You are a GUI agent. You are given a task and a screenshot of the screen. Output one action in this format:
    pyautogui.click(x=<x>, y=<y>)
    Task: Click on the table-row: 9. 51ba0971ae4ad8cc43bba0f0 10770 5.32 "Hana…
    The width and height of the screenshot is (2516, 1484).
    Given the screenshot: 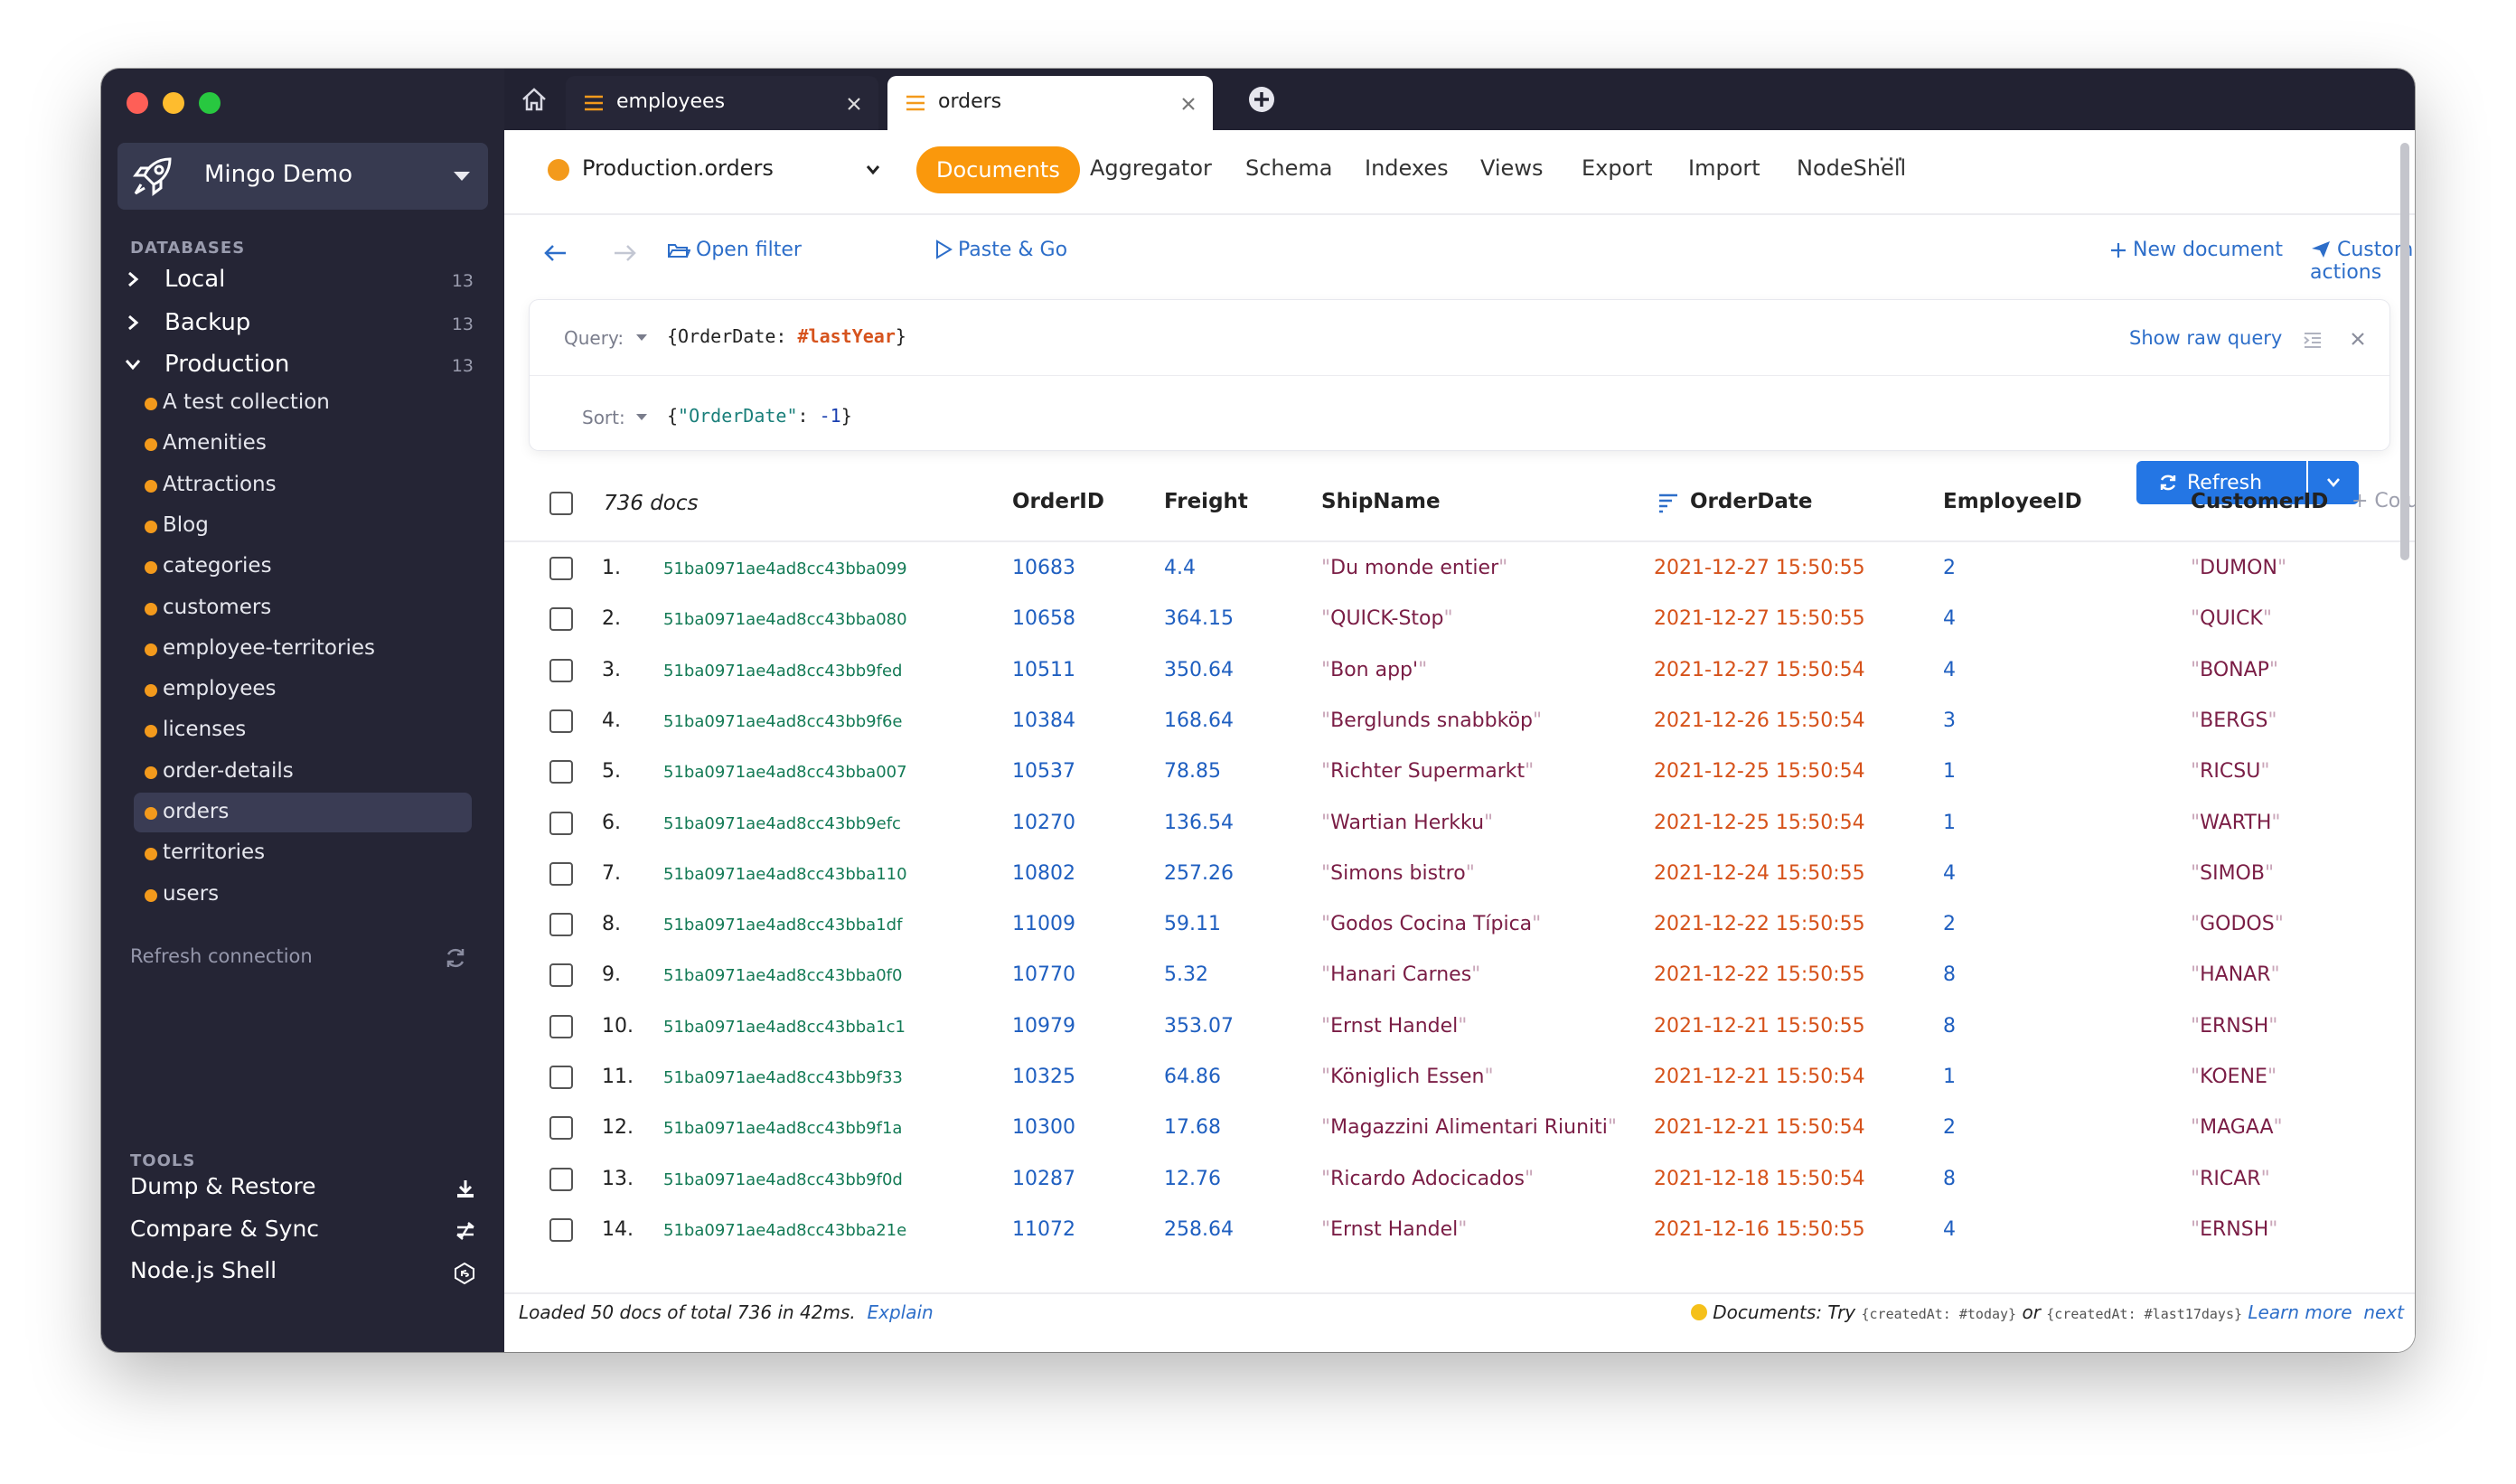 What is the action you would take?
    pyautogui.click(x=1459, y=974)
    